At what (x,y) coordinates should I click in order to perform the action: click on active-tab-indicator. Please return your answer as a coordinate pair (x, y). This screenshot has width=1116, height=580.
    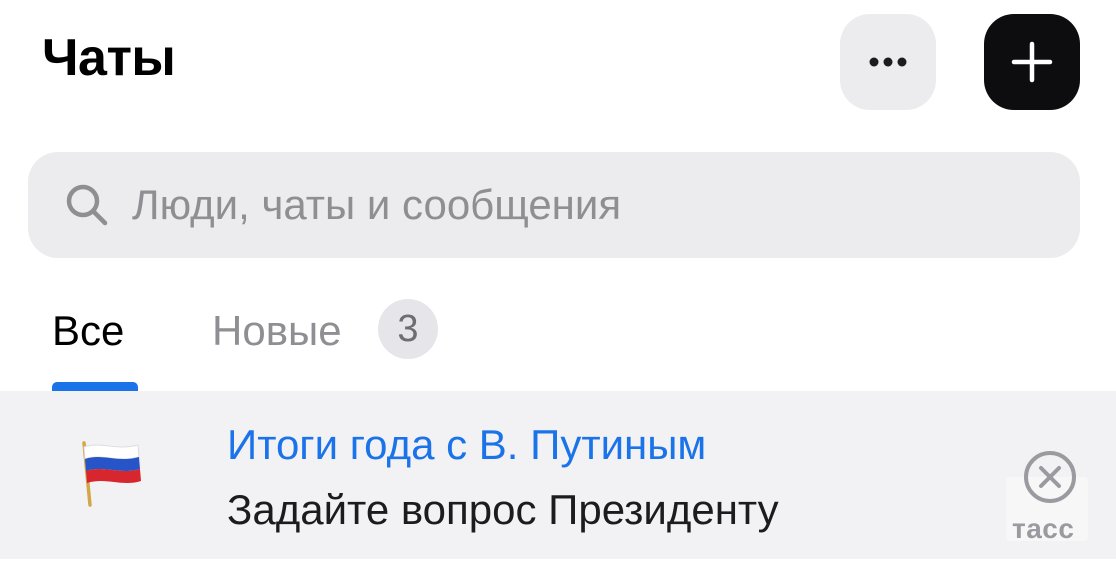
    Looking at the image, I should click on (95, 386).